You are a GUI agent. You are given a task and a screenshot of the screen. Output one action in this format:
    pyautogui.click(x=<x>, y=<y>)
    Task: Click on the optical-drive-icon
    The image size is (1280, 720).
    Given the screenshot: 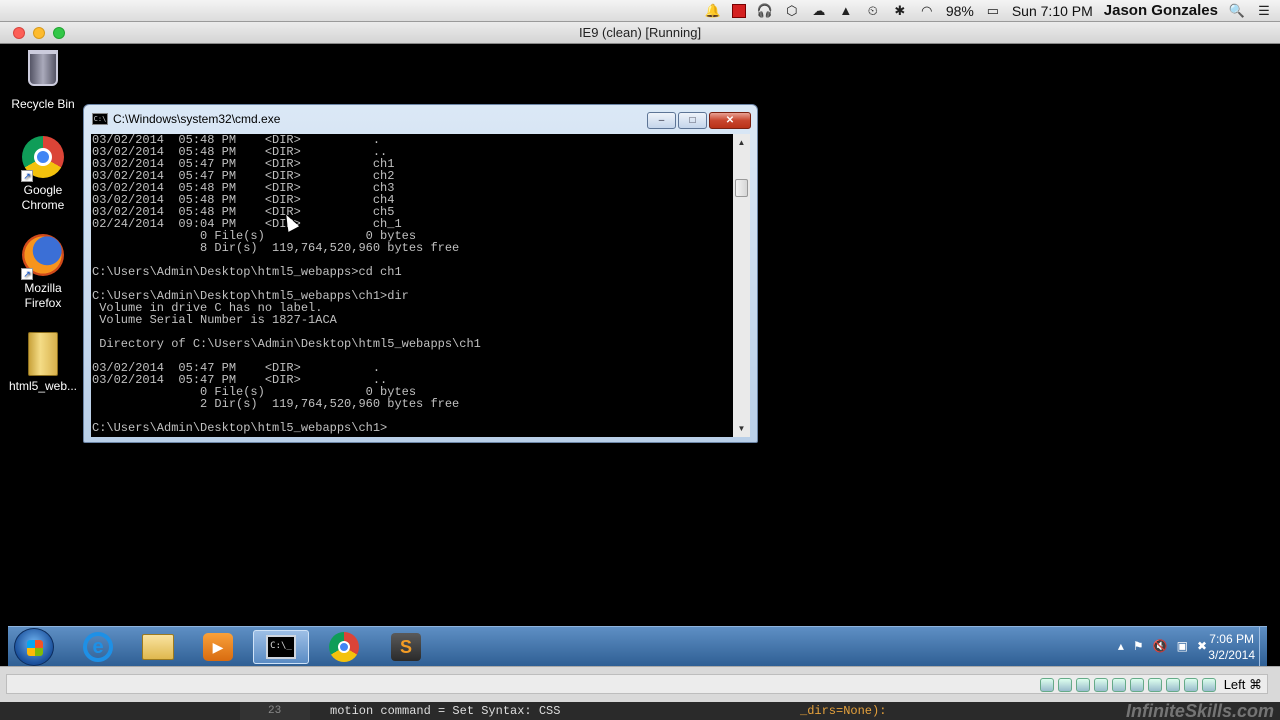 What is the action you would take?
    pyautogui.click(x=1064, y=685)
    